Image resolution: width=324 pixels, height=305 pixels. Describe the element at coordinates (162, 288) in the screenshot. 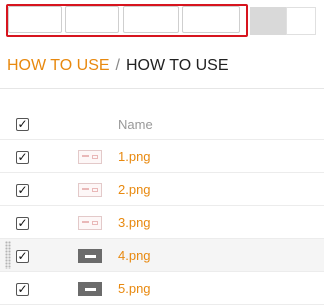

I see `table-row: ✓ 5.png` at that location.